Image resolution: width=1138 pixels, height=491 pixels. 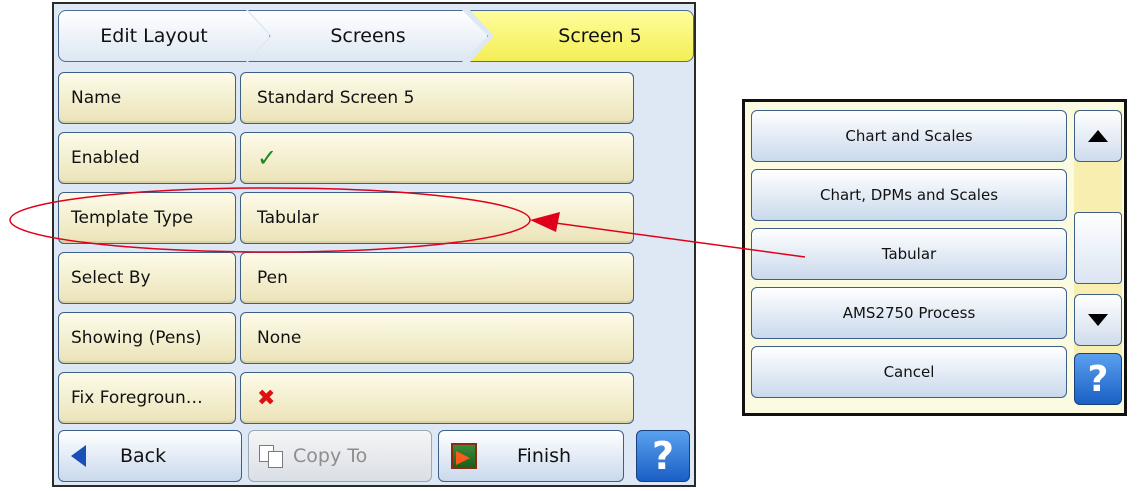 What do you see at coordinates (600, 36) in the screenshot?
I see `breadcrumb-screen-5-label: Screen 5` at bounding box center [600, 36].